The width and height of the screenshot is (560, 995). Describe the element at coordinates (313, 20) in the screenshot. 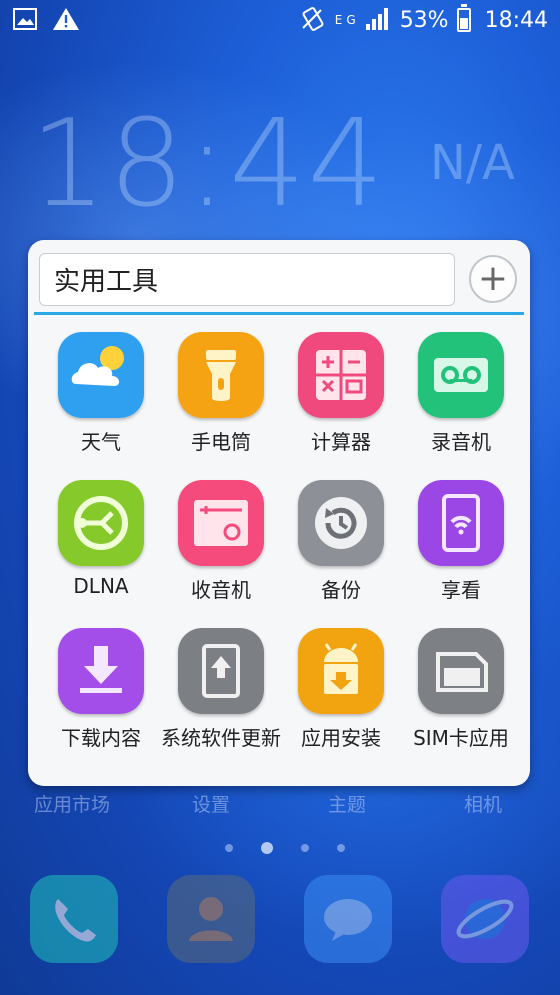

I see `vibrate-icon` at that location.